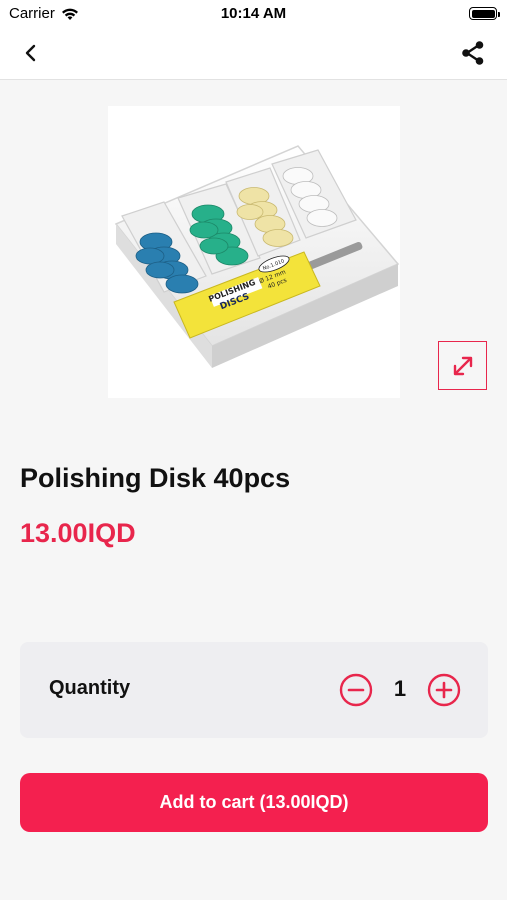 This screenshot has height=900, width=507. I want to click on status-time: 10:14 AM, so click(253, 13).